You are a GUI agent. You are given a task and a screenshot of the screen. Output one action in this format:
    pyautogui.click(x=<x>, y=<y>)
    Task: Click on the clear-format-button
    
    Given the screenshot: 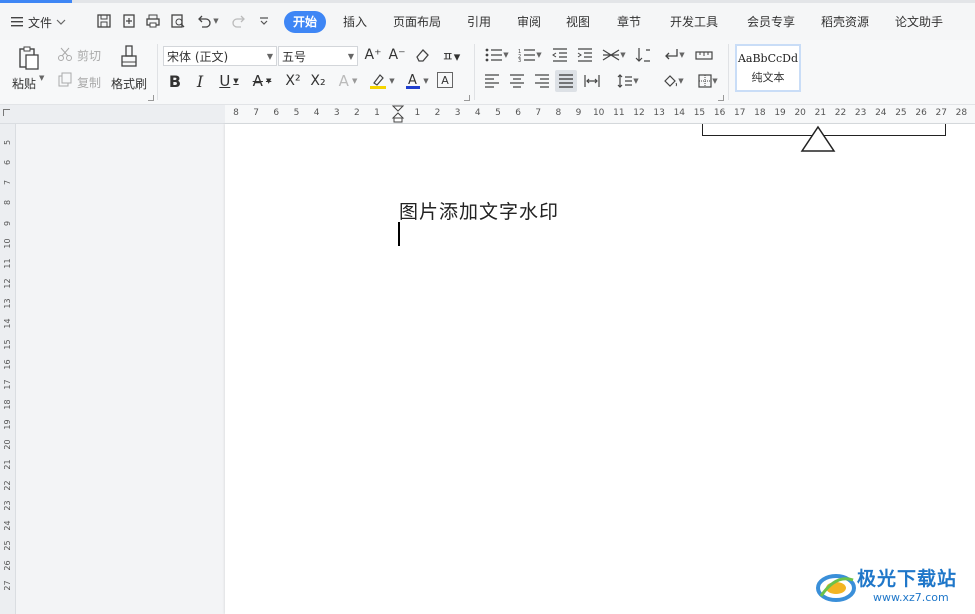 What is the action you would take?
    pyautogui.click(x=422, y=55)
    